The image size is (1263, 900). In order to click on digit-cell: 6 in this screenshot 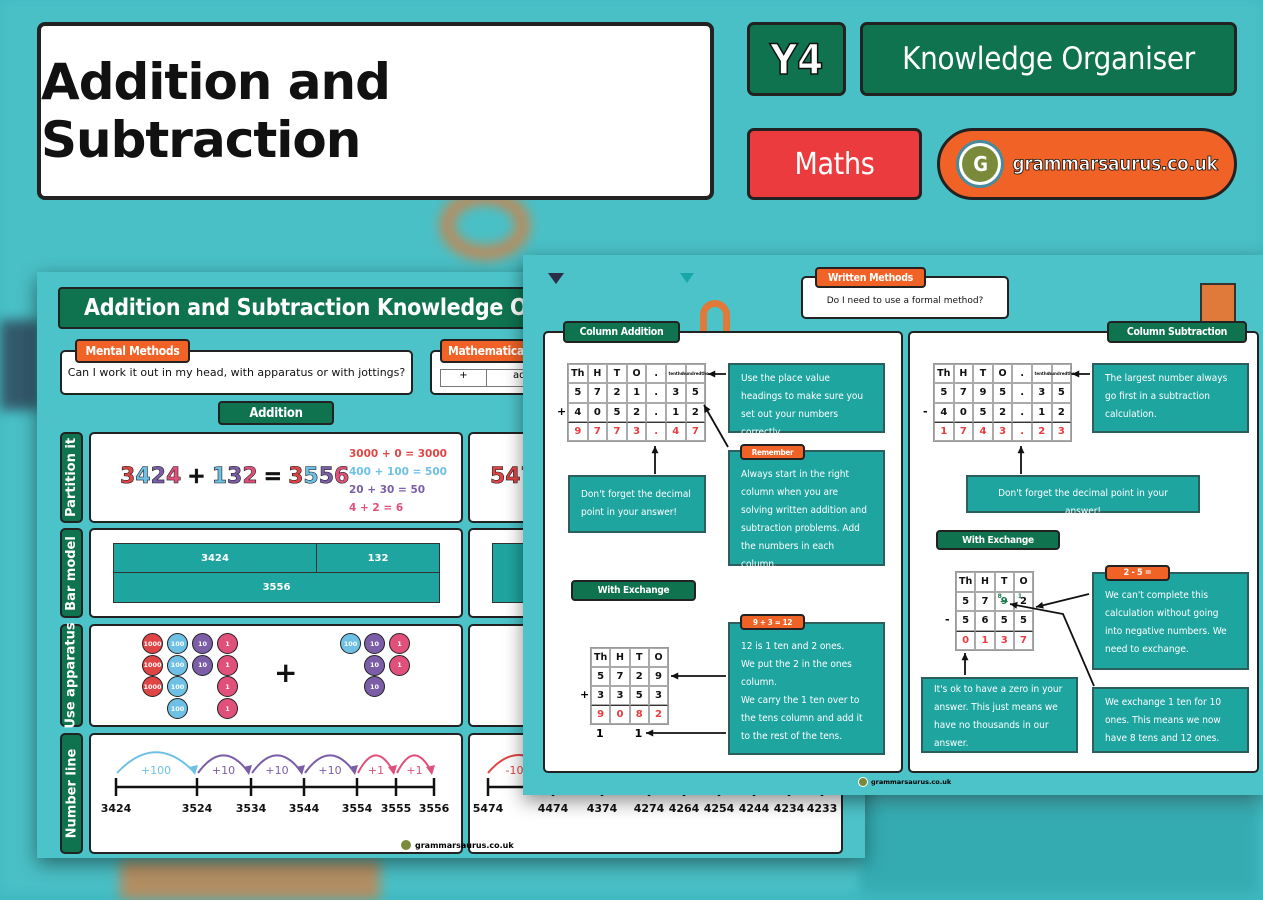, I will do `click(985, 621)`.